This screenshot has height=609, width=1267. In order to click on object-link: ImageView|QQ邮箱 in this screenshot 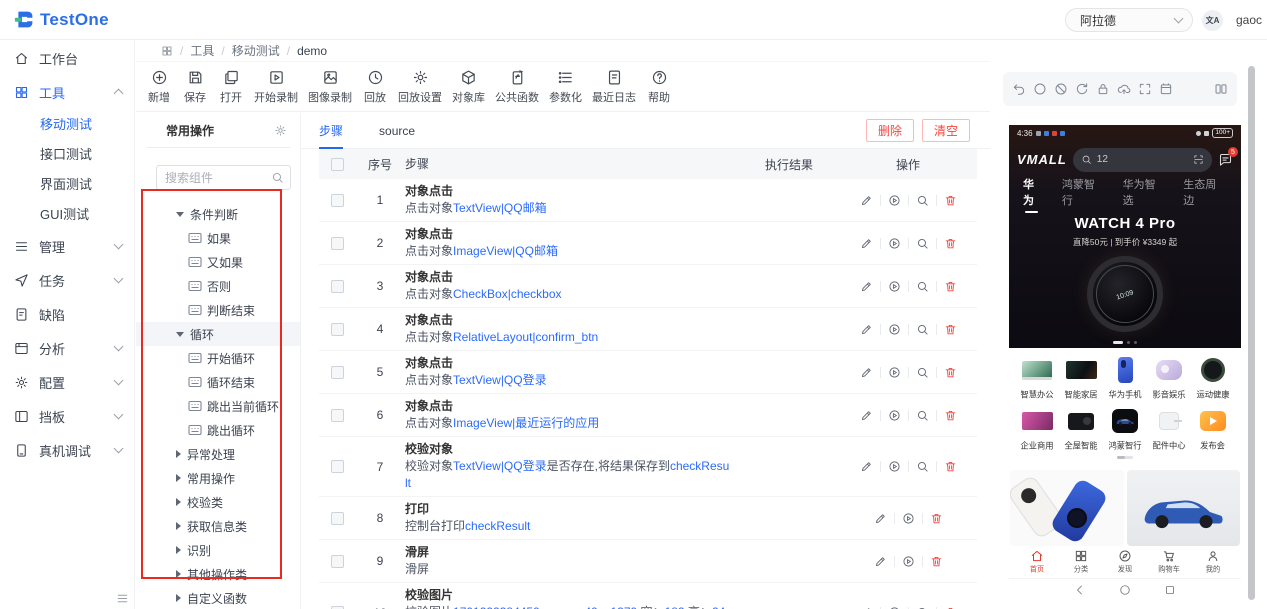, I will do `click(505, 251)`.